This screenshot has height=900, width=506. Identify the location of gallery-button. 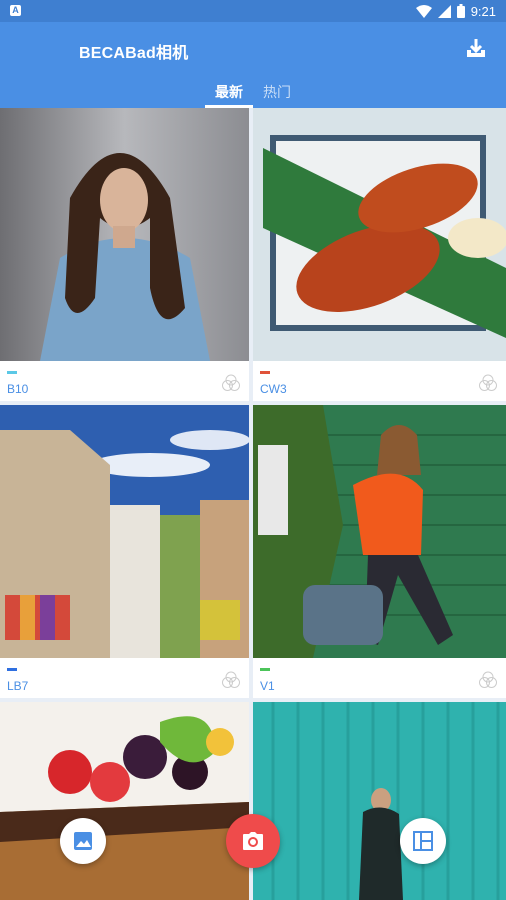
(83, 841).